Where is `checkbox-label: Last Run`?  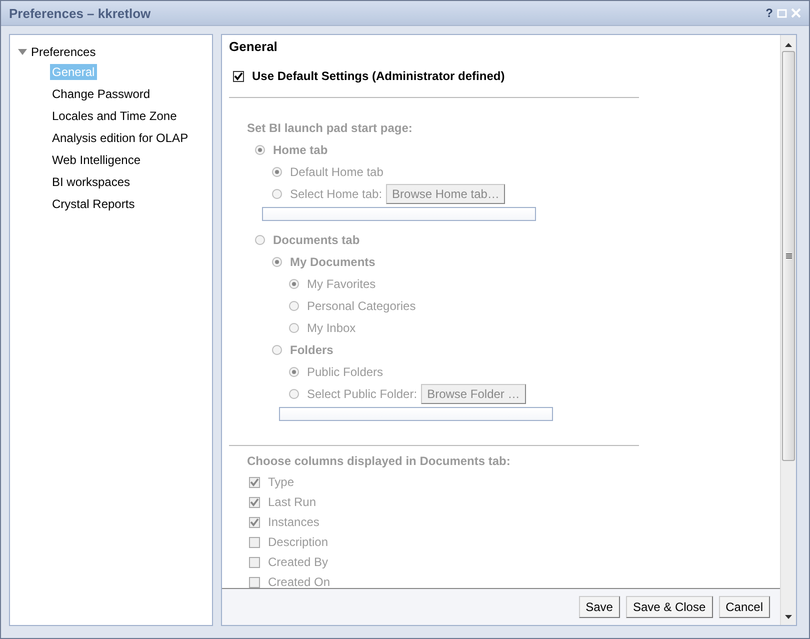
checkbox-label: Last Run is located at coordinates (292, 502).